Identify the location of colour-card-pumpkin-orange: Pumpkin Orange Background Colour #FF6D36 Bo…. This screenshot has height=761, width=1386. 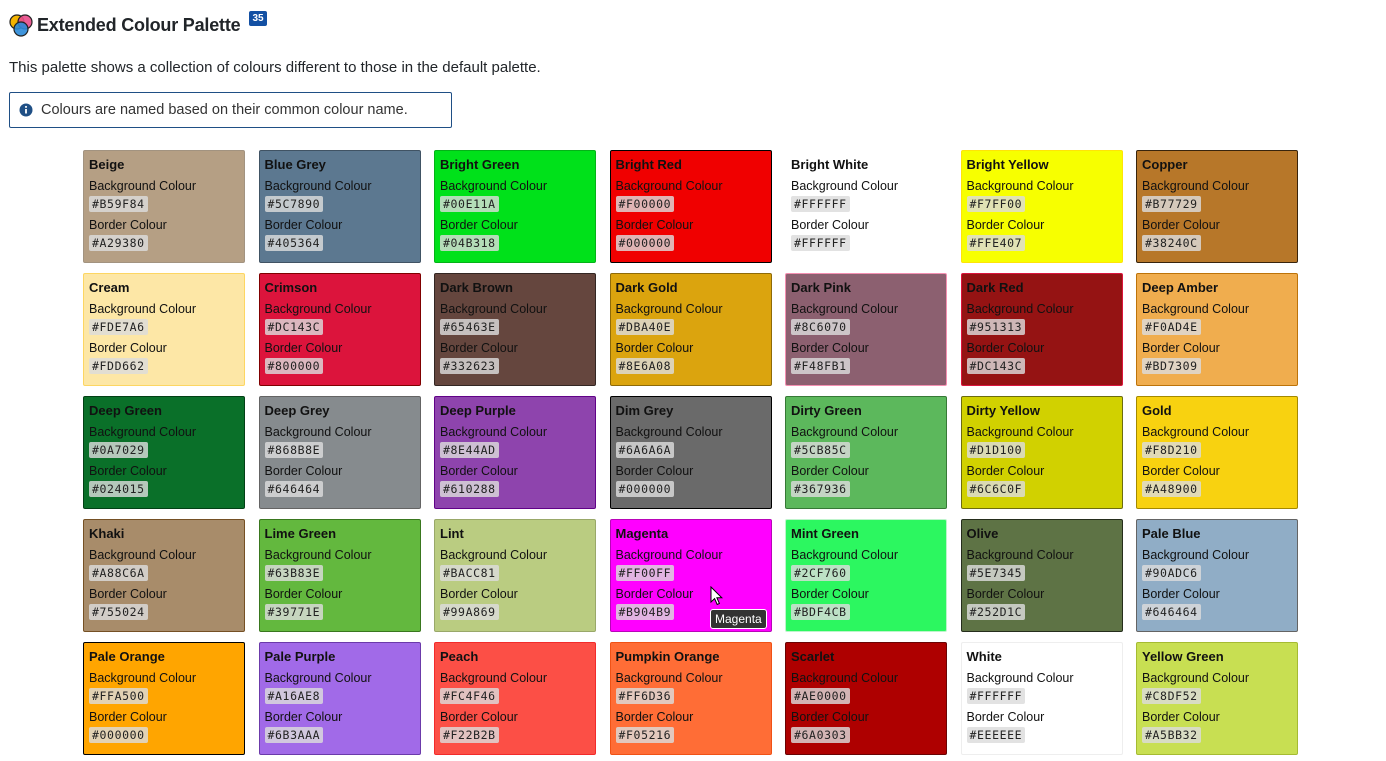
(690, 698).